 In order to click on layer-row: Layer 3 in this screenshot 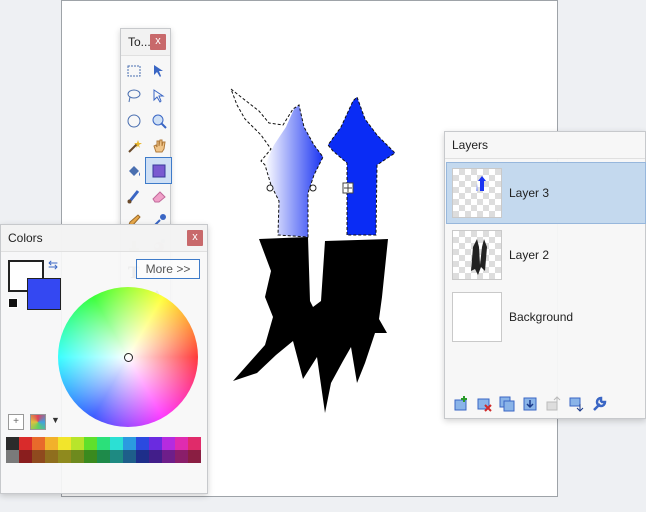, I will do `click(546, 193)`.